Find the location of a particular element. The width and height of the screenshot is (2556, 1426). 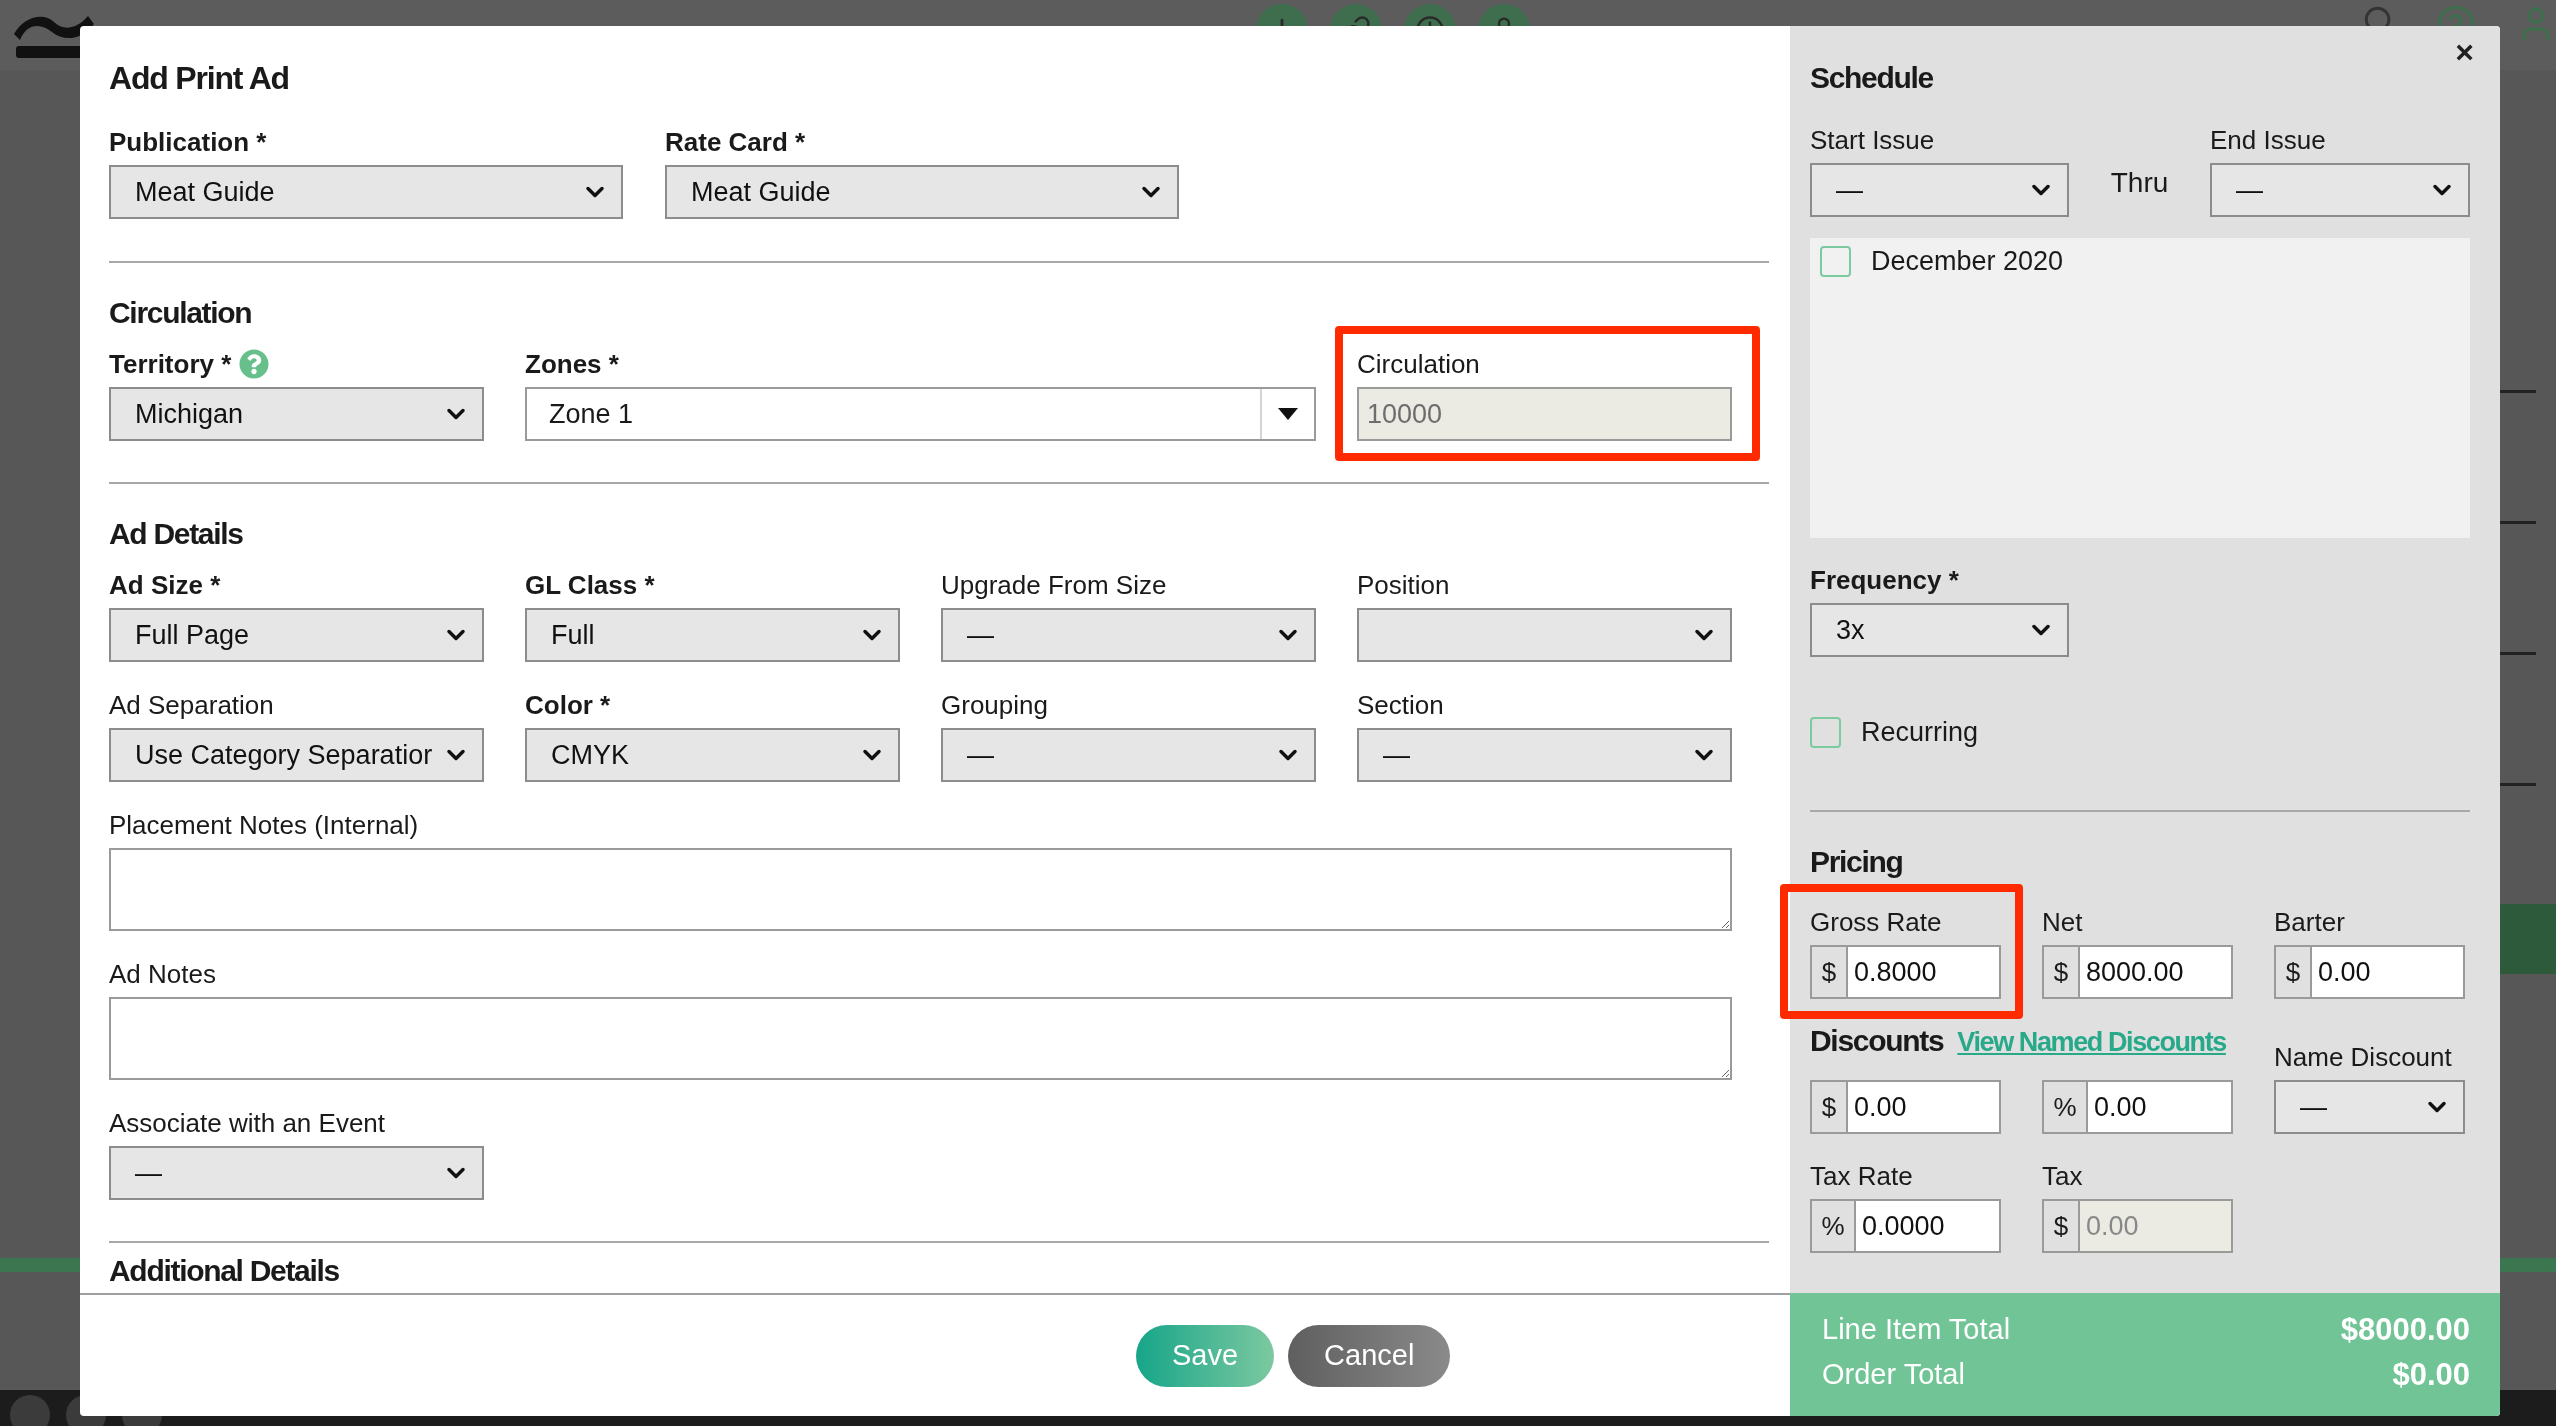

section-heading: Schedule is located at coordinates (1872, 78).